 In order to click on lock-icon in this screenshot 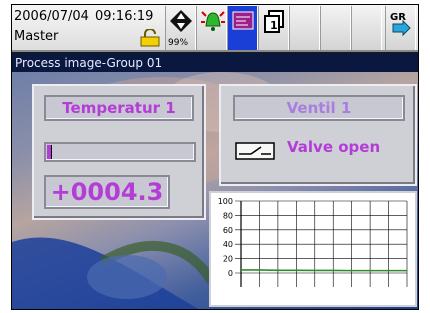, I will do `click(150, 38)`.